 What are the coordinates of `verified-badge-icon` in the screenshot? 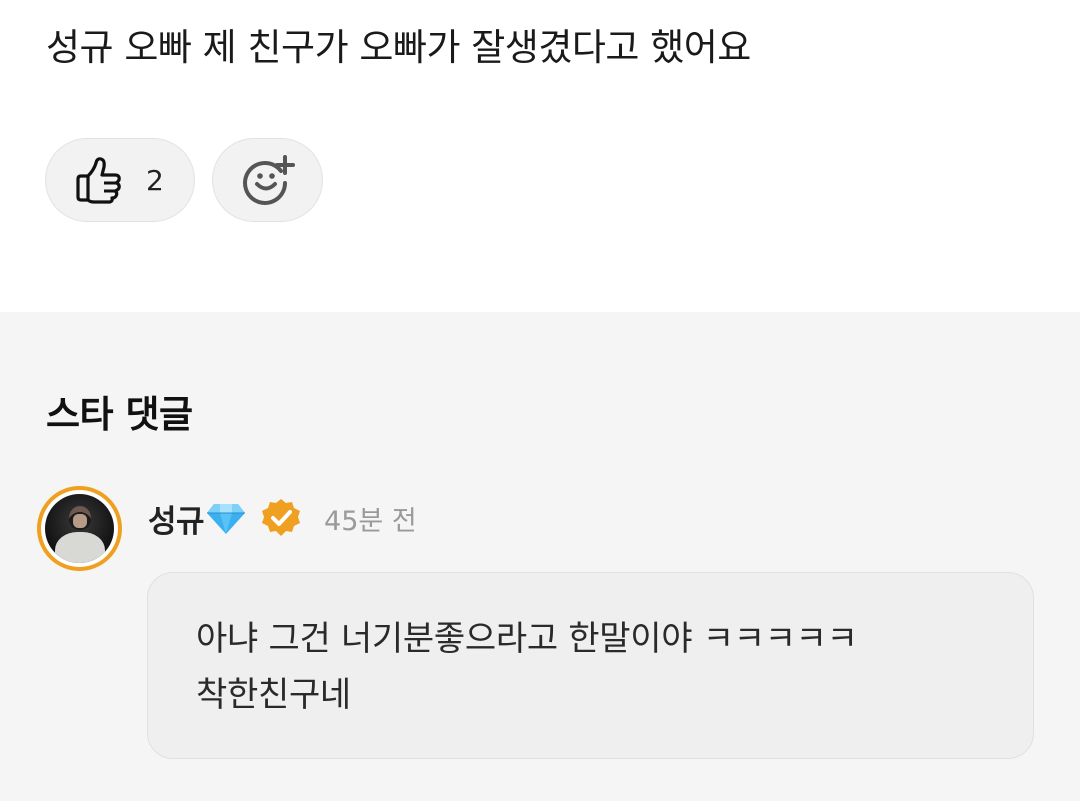 It's located at (281, 518).